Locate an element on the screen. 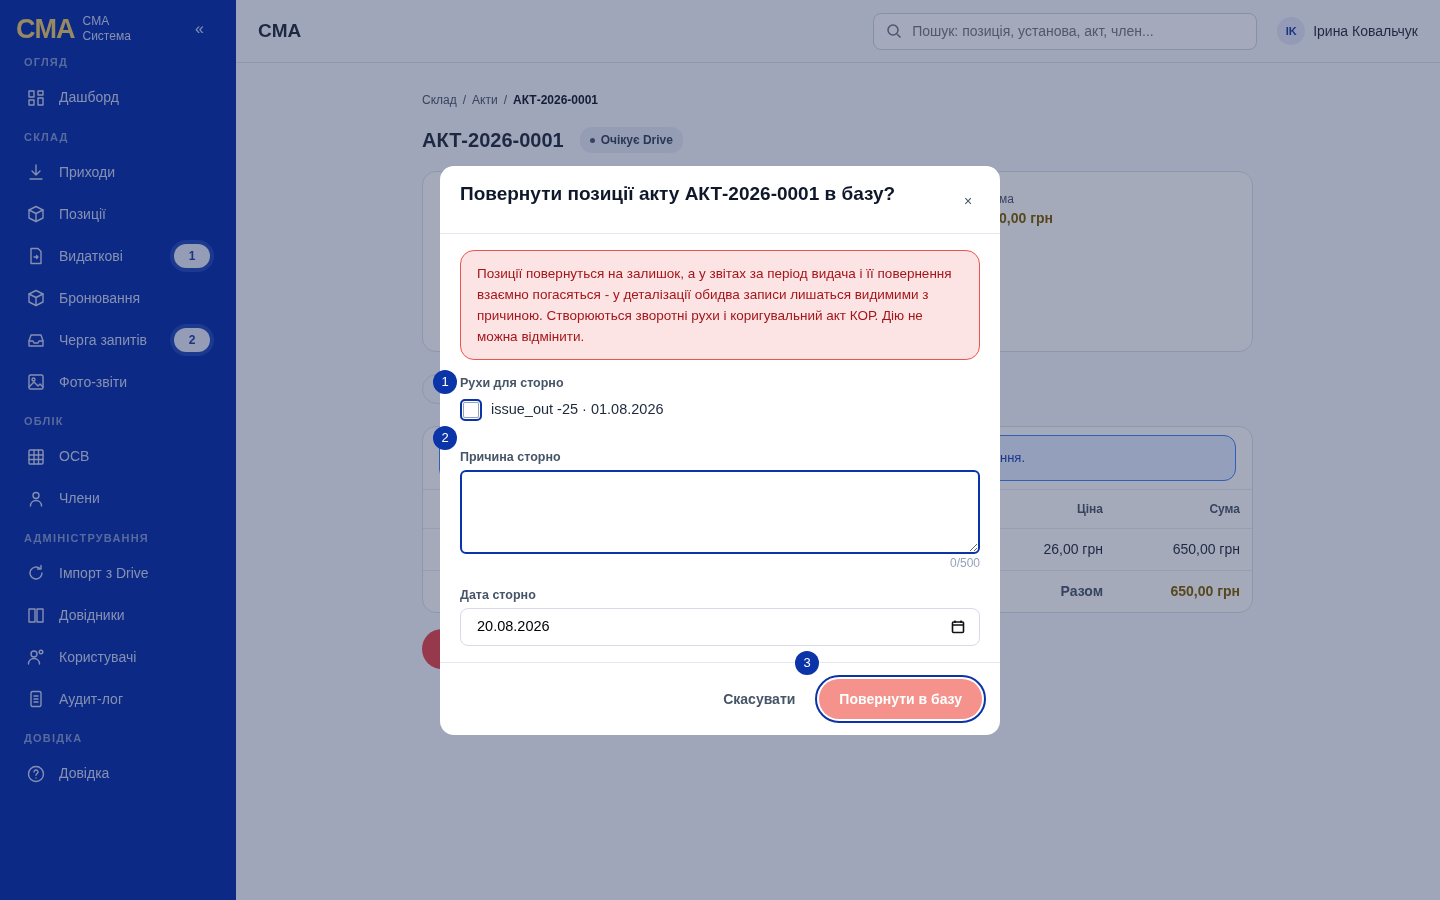  cancel-button: Скасувати is located at coordinates (759, 699).